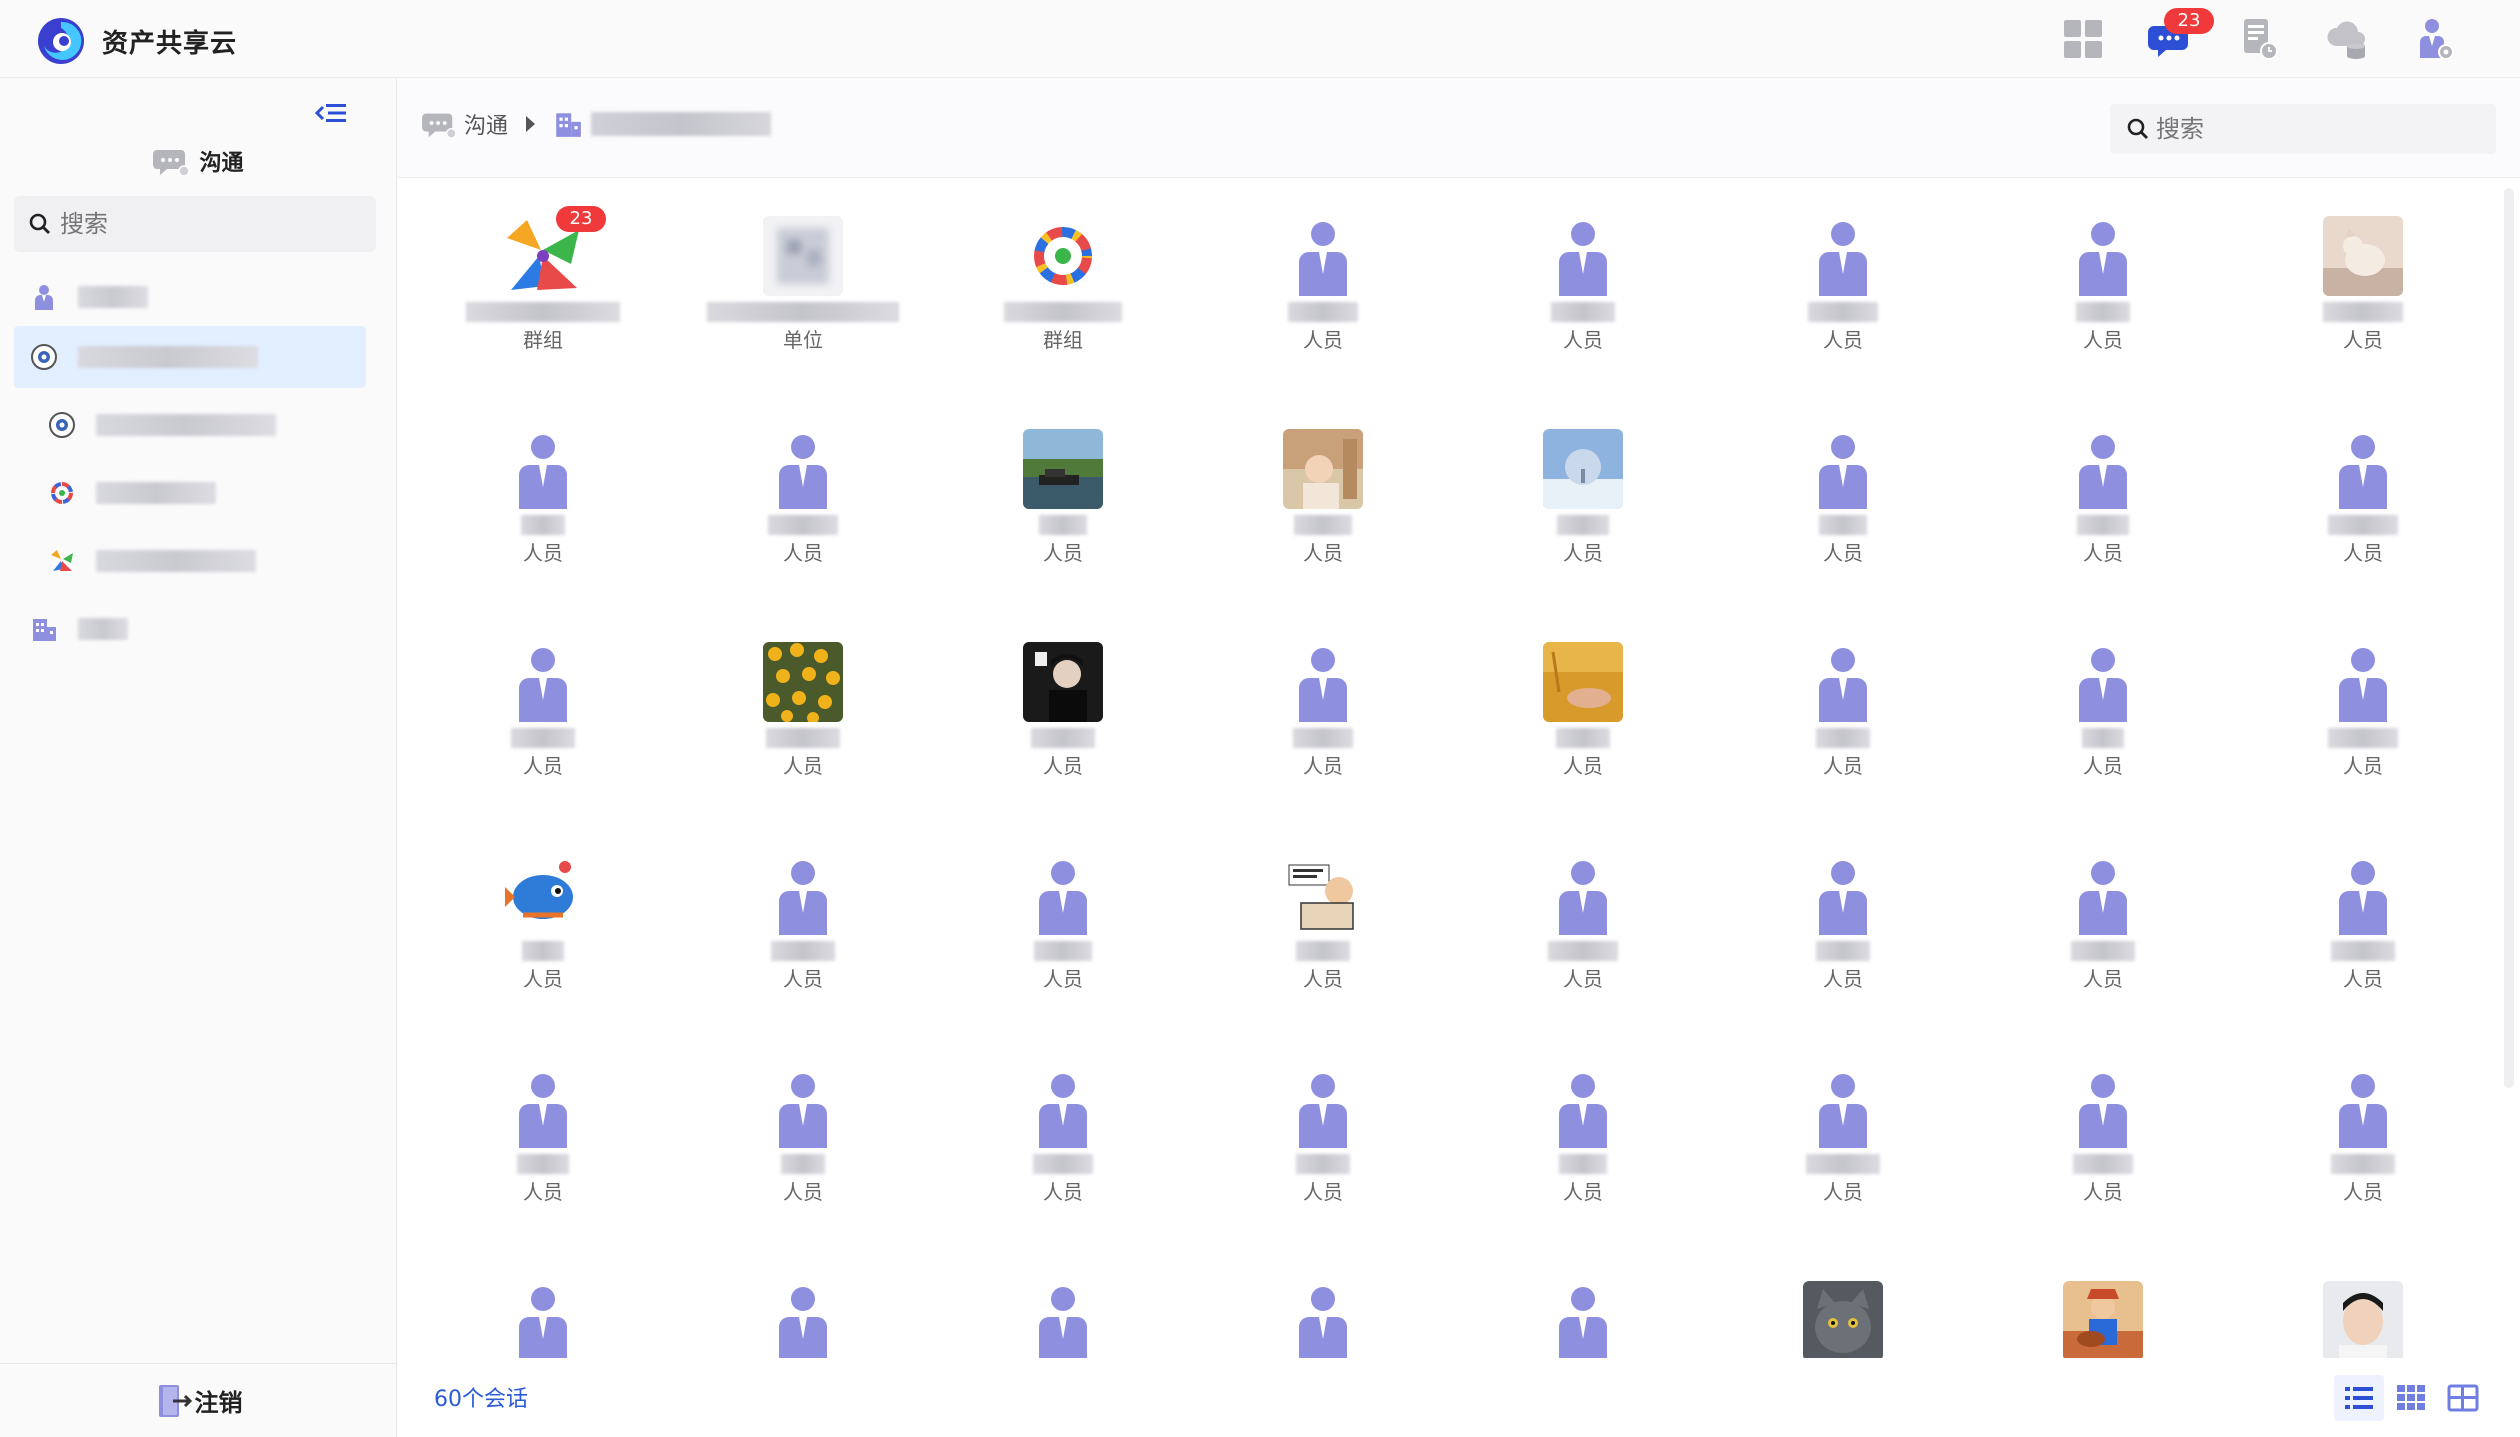 The height and width of the screenshot is (1437, 2520). What do you see at coordinates (803, 268) in the screenshot?
I see `contact-card: 单位` at bounding box center [803, 268].